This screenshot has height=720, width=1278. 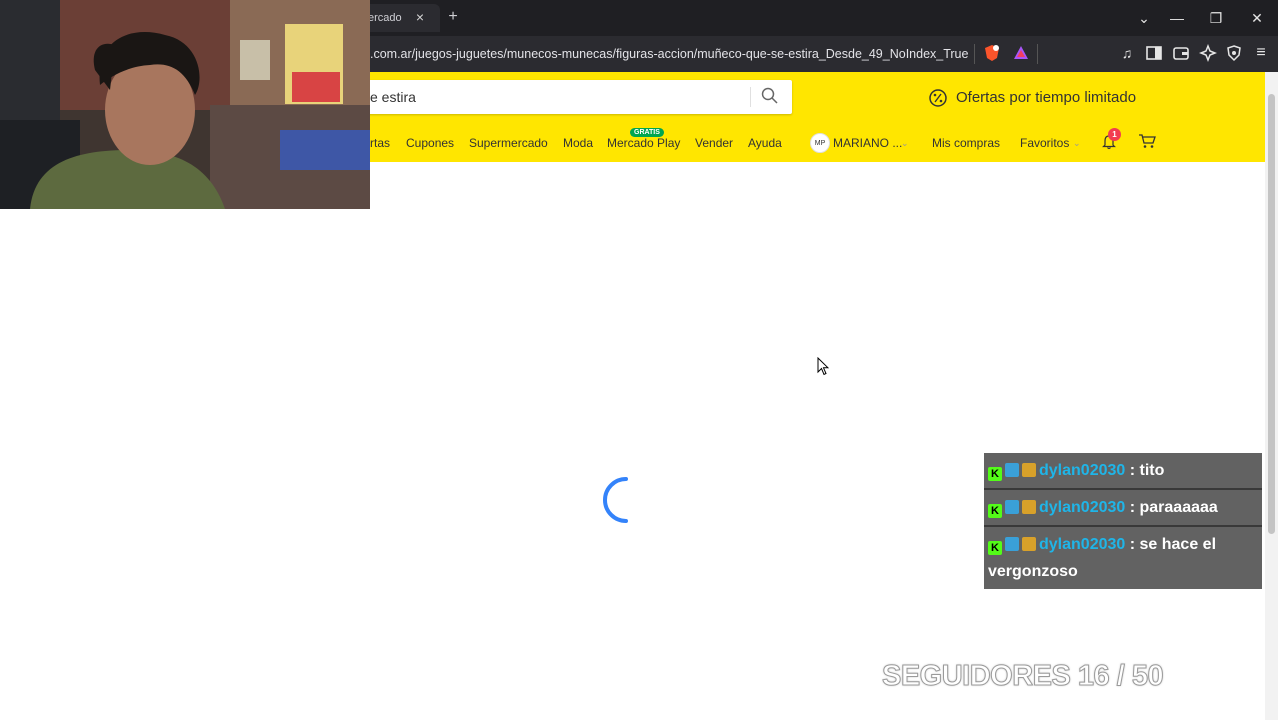 What do you see at coordinates (578, 143) in the screenshot?
I see `nav-moda: Moda` at bounding box center [578, 143].